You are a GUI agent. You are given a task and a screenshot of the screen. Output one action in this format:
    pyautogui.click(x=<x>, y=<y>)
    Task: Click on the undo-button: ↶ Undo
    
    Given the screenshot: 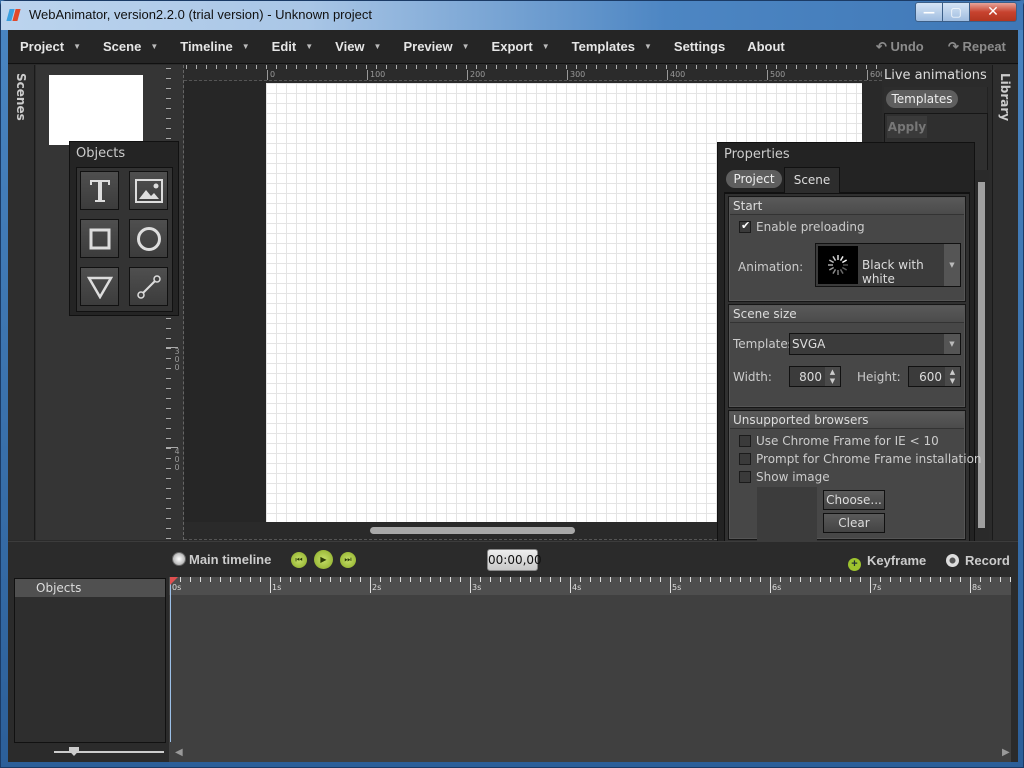 What is the action you would take?
    pyautogui.click(x=900, y=47)
    